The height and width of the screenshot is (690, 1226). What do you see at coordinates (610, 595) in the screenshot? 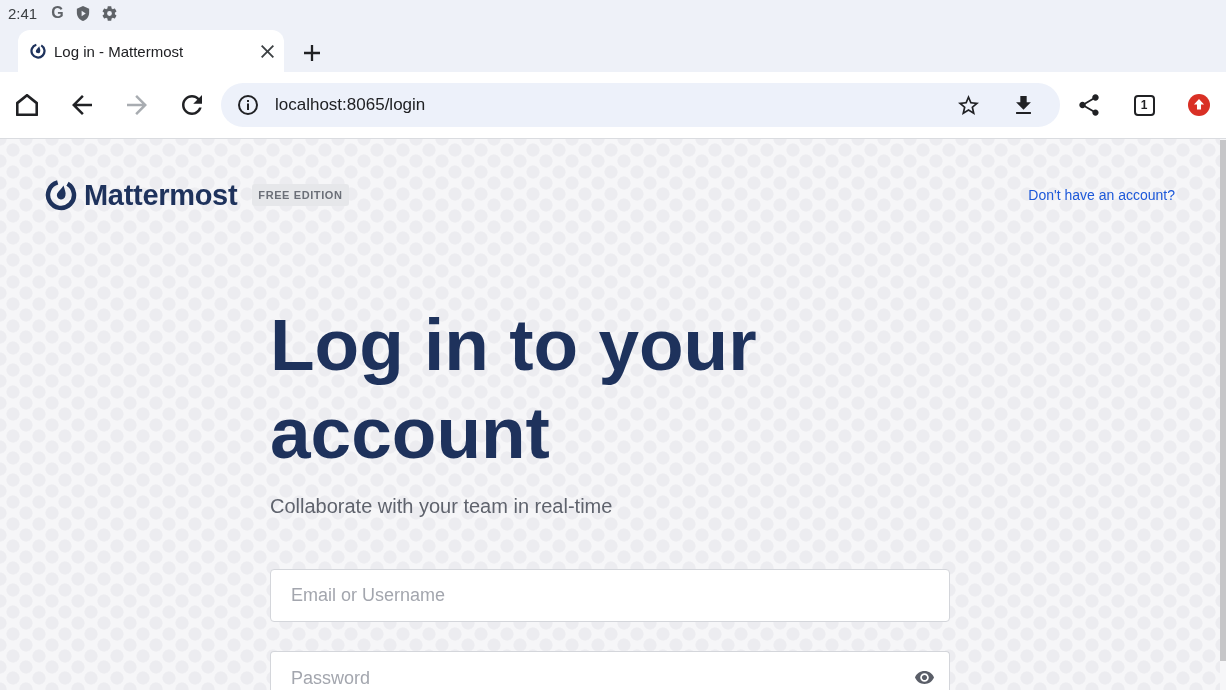
I see `username-field: Email or Username` at bounding box center [610, 595].